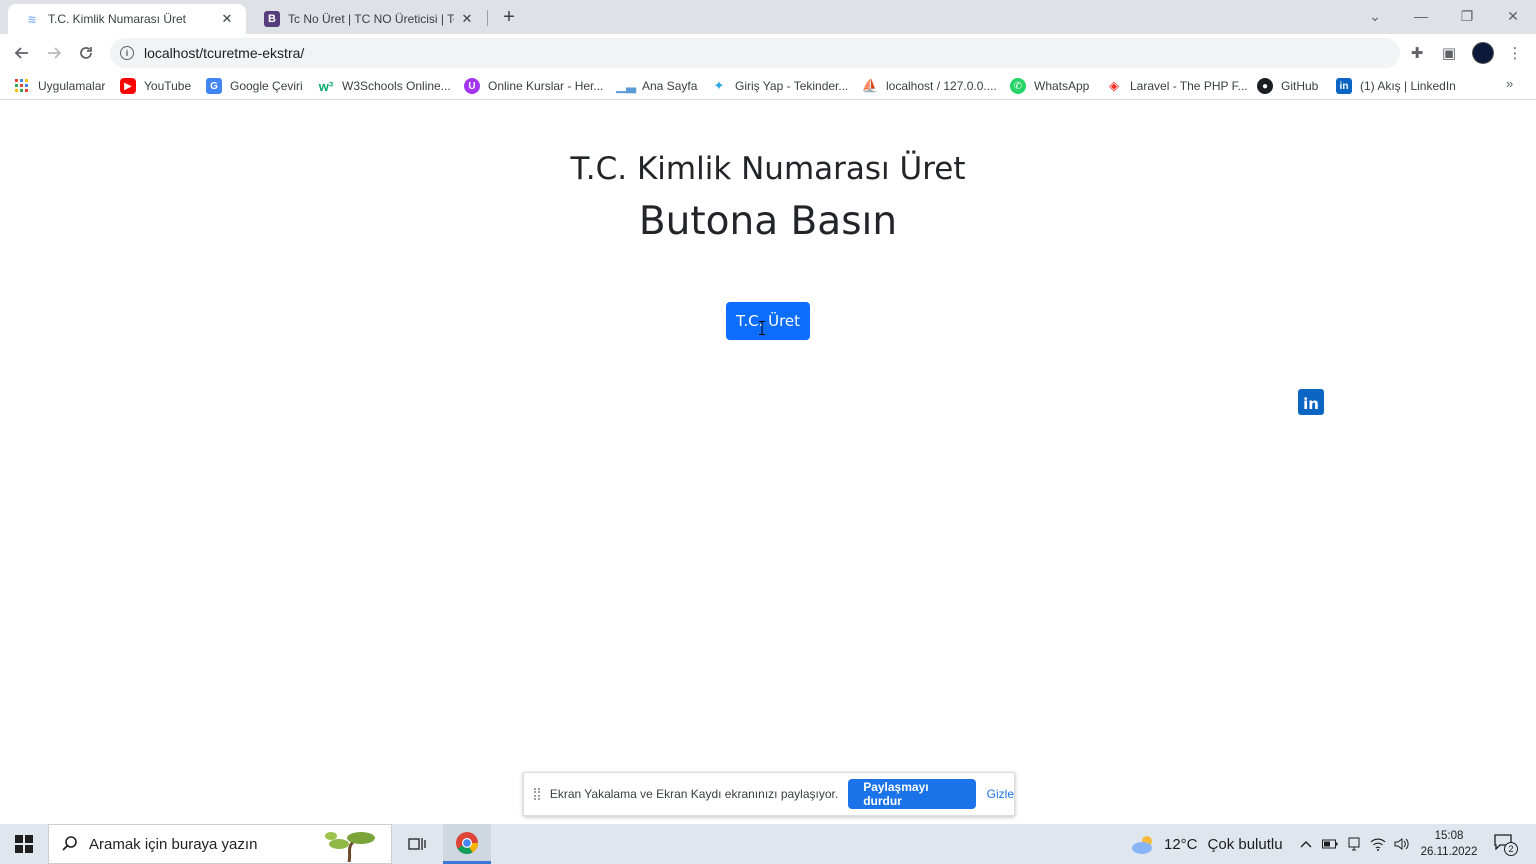 This screenshot has width=1536, height=864. What do you see at coordinates (912, 794) in the screenshot?
I see `stop-sharing-button: Paylaşmayı durdur` at bounding box center [912, 794].